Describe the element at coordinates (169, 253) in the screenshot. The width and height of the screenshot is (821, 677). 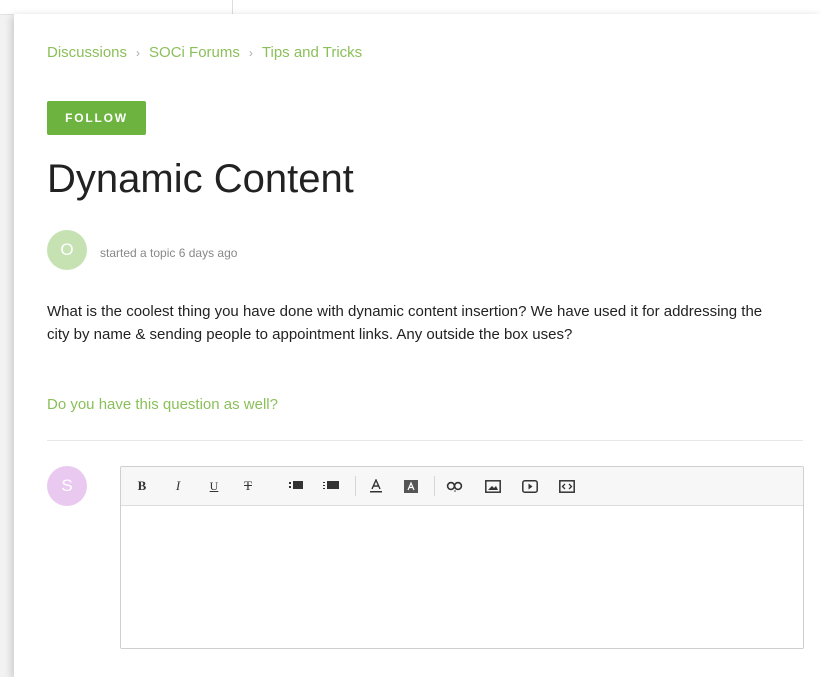
I see `topic-meta: started a topic 6 days ago` at that location.